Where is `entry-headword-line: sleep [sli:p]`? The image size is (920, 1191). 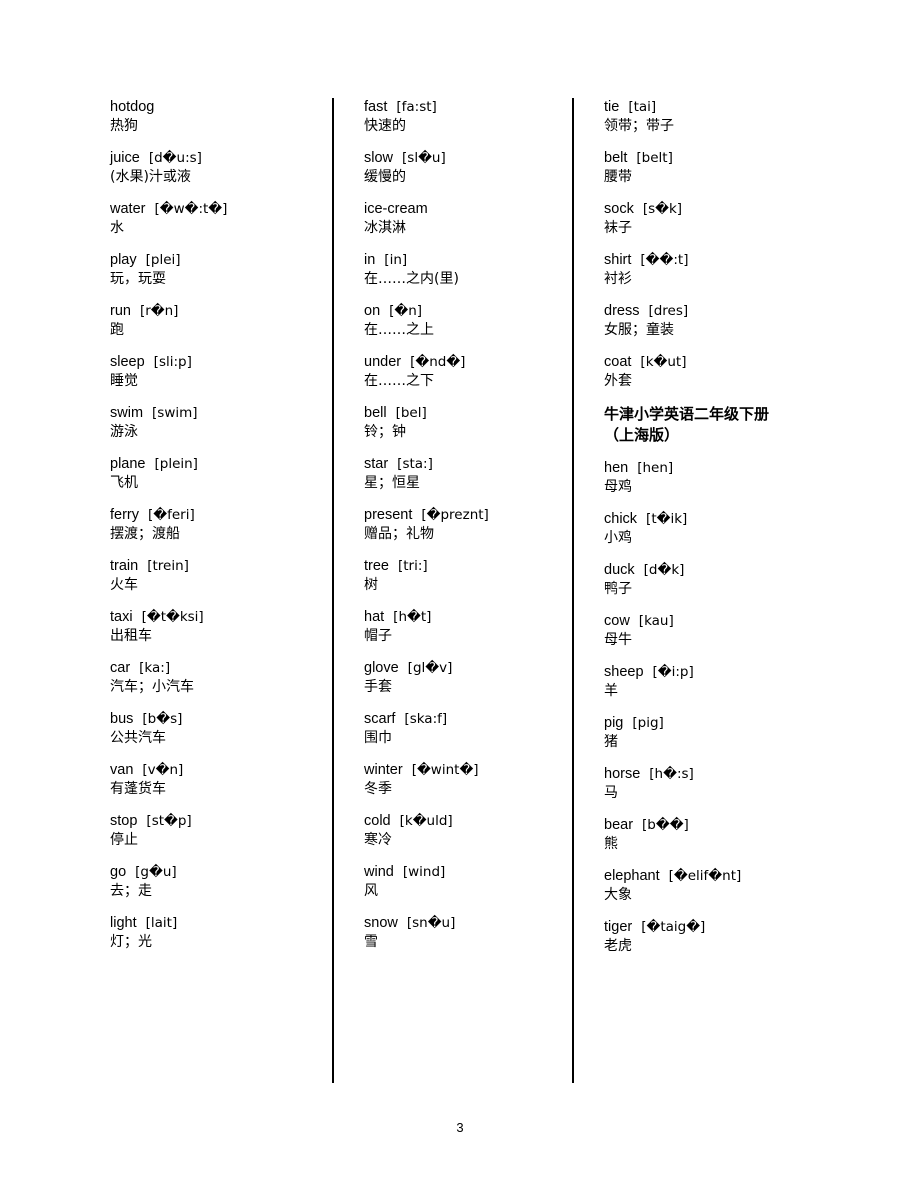 entry-headword-line: sleep [sli:p] is located at coordinates (214, 362).